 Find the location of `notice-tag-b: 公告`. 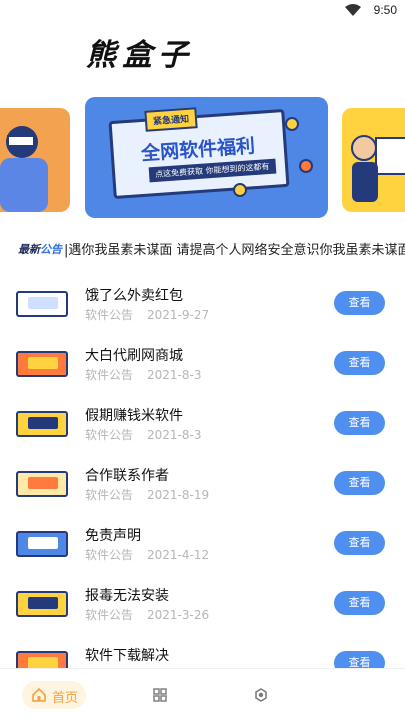

notice-tag-b: 公告 is located at coordinates (51, 249).